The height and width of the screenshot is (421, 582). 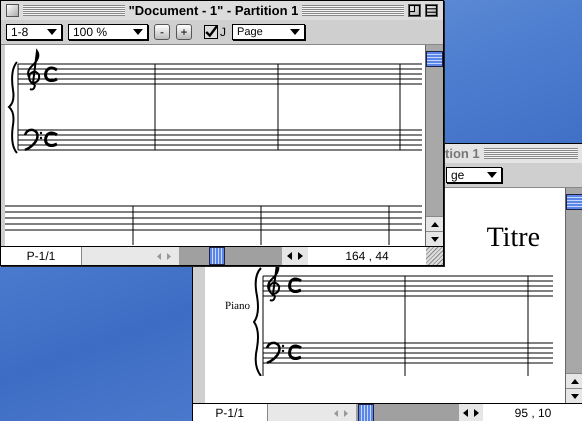 I want to click on zoom-out-button: -, so click(x=162, y=32).